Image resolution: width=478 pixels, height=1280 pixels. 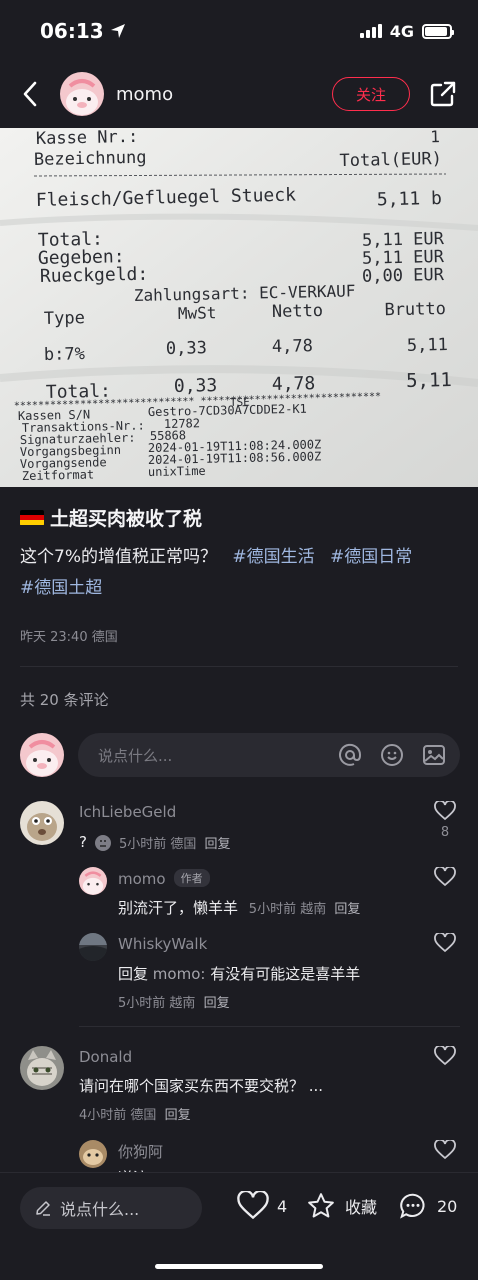 I want to click on comment-text: 回复 momo: 有没有可能这是喜羊羊, so click(x=239, y=973).